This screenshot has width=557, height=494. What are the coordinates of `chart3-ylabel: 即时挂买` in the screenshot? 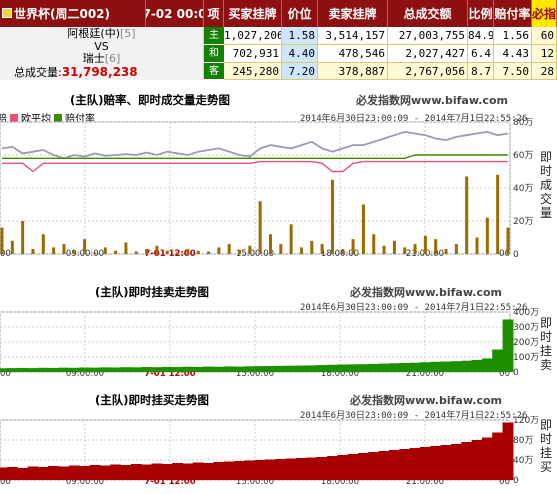 It's located at (546, 446).